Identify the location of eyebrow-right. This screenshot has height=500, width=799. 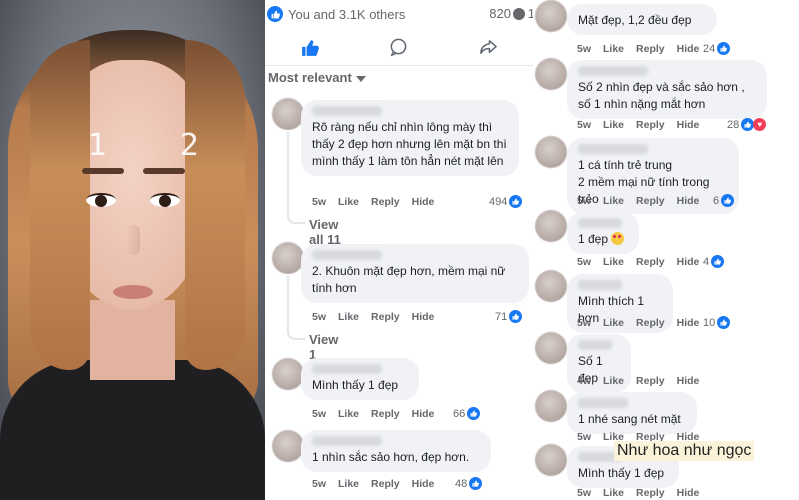
(164, 171).